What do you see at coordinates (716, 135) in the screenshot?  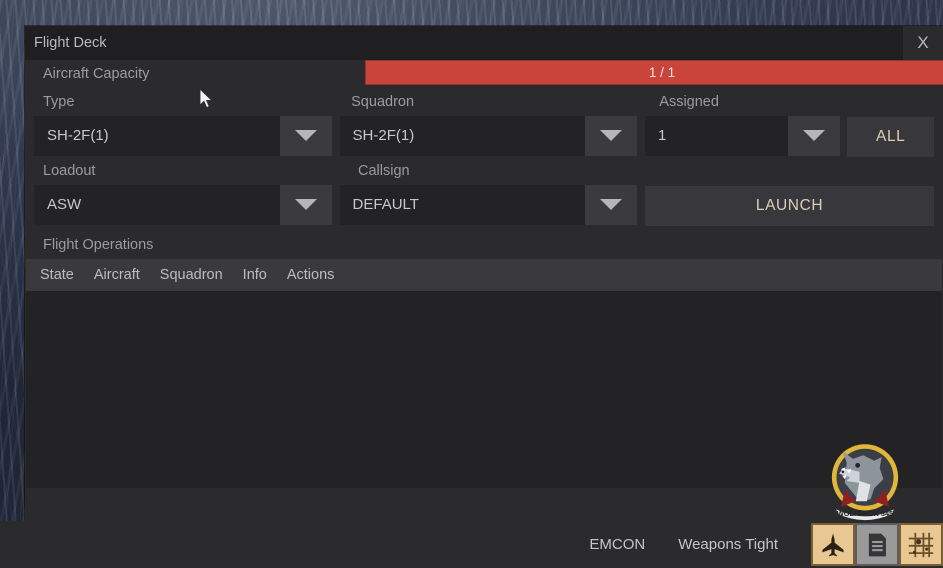 I see `assigned-value: 1` at bounding box center [716, 135].